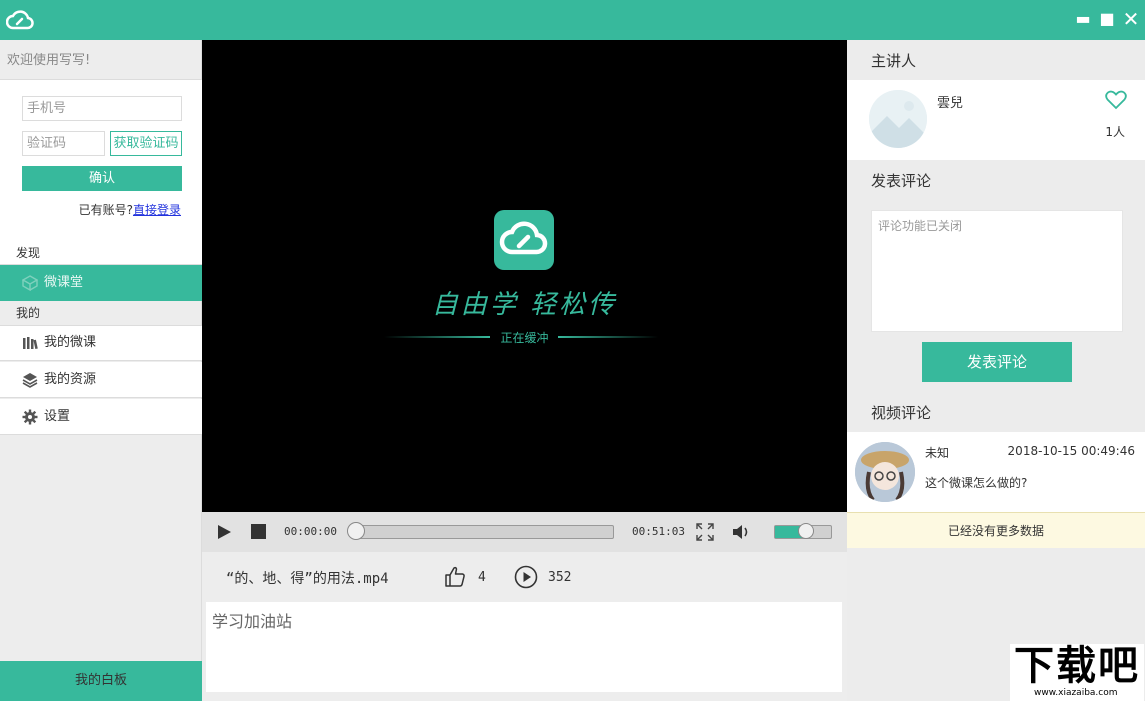 The width and height of the screenshot is (1145, 701). I want to click on current-time: 00:00:00, so click(310, 531).